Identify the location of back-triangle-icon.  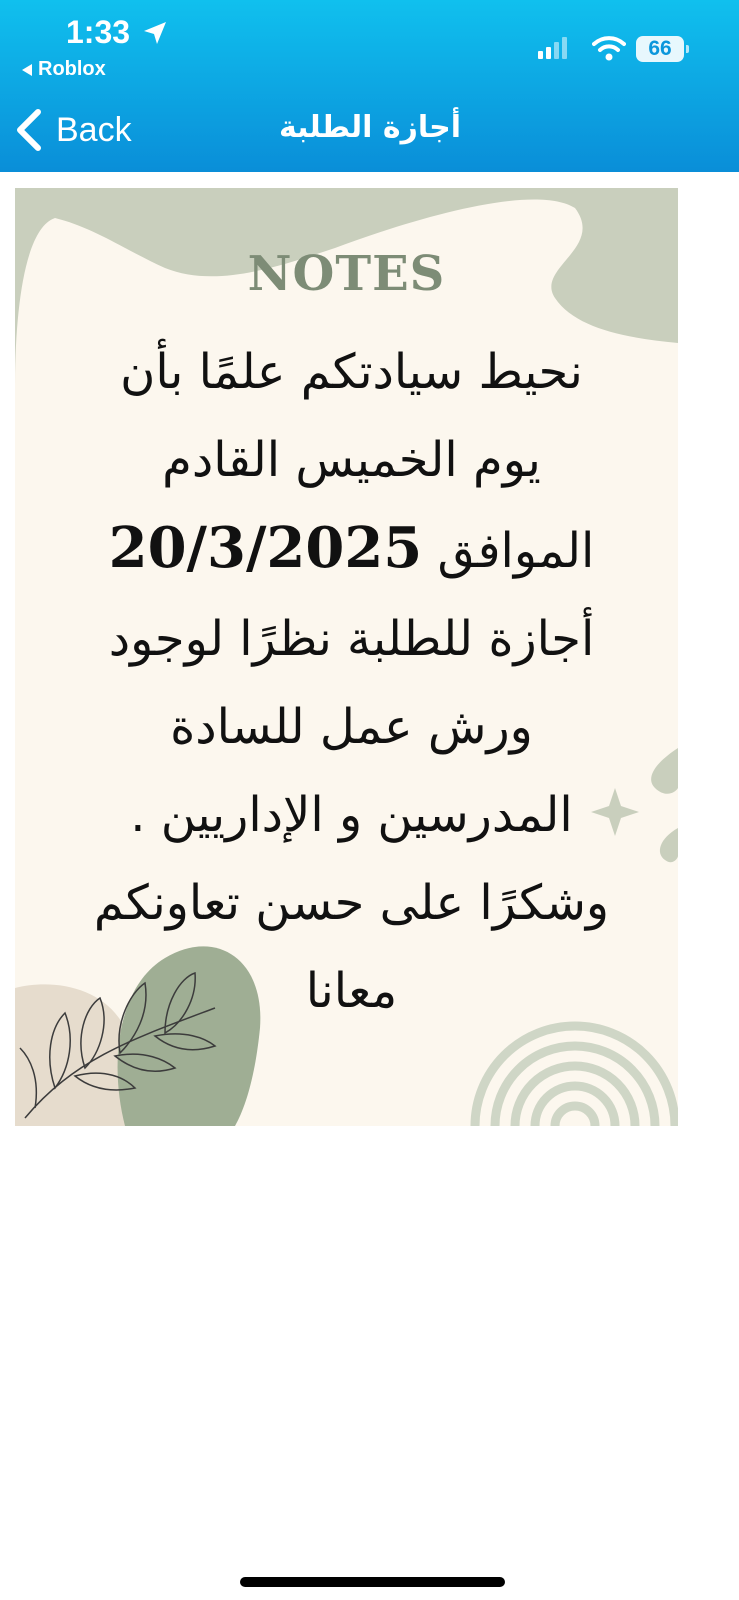
(27, 69).